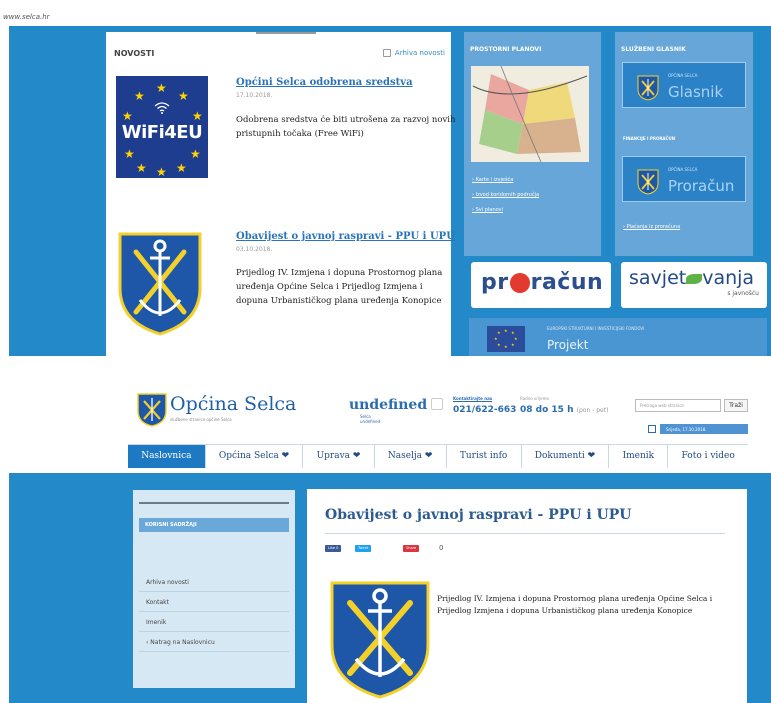  What do you see at coordinates (683, 169) in the screenshot?
I see `badge-caption: OPĆINA SELCA` at bounding box center [683, 169].